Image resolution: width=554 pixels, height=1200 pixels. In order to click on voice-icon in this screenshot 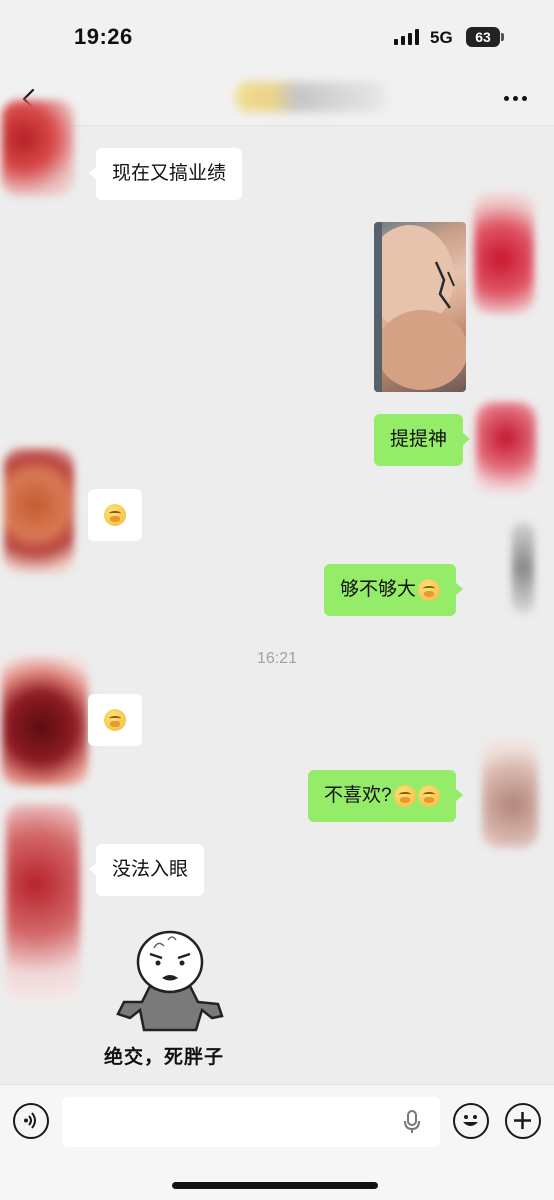, I will do `click(30, 1120)`.